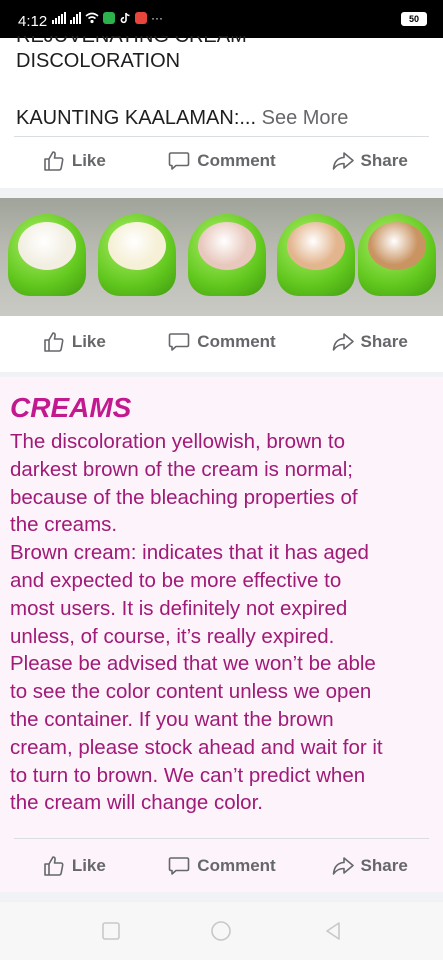 This screenshot has width=443, height=960. What do you see at coordinates (64, 525) in the screenshot?
I see `creams-line: the creams.` at bounding box center [64, 525].